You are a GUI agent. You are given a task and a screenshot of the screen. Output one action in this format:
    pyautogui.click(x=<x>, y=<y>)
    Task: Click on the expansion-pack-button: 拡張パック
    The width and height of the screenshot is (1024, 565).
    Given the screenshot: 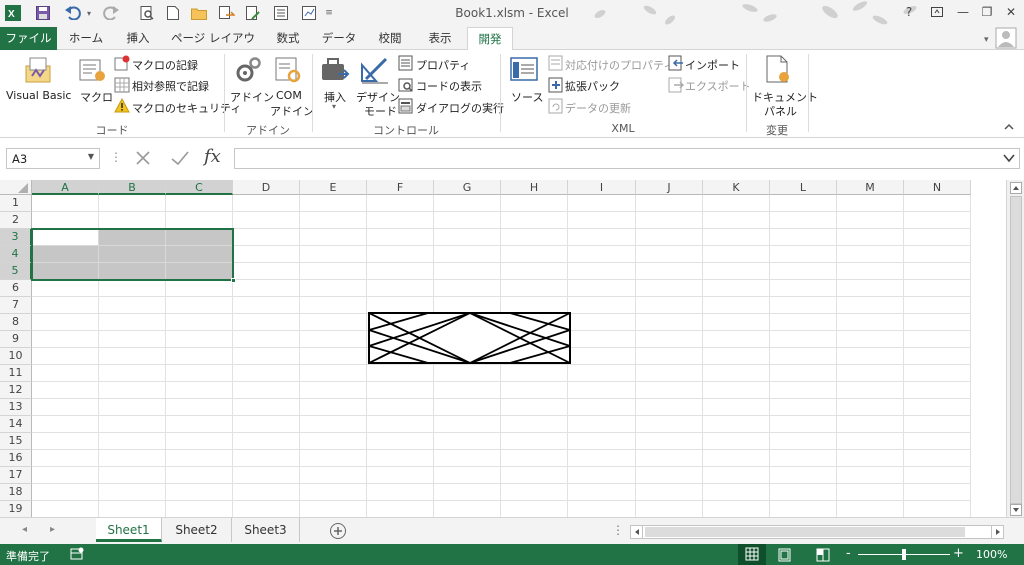 What is the action you would take?
    pyautogui.click(x=592, y=86)
    